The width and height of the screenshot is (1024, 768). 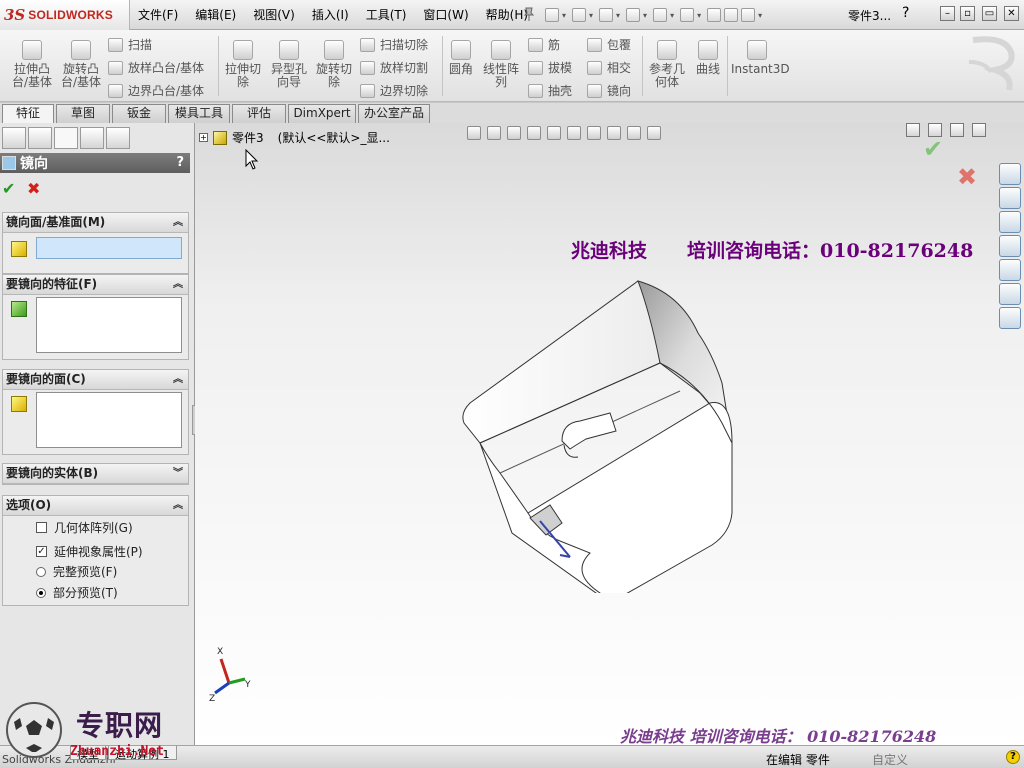 What do you see at coordinates (501, 64) in the screenshot?
I see `linear-pattern-button: 线性阵 列` at bounding box center [501, 64].